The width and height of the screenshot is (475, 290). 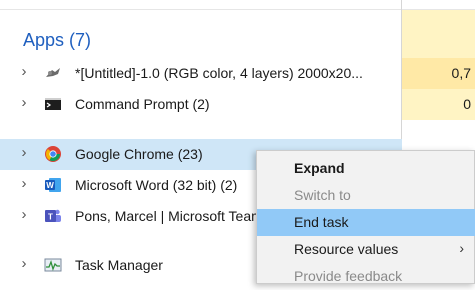 I want to click on process-row: › Command Prompt (2), so click(x=237, y=104).